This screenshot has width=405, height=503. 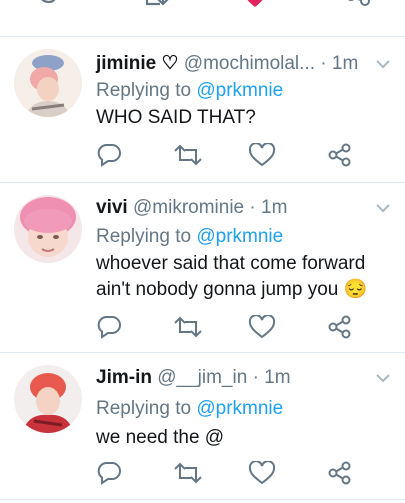 I want to click on tweet-header: jiminie ♡ @mochimolal... · 1m, so click(x=227, y=64).